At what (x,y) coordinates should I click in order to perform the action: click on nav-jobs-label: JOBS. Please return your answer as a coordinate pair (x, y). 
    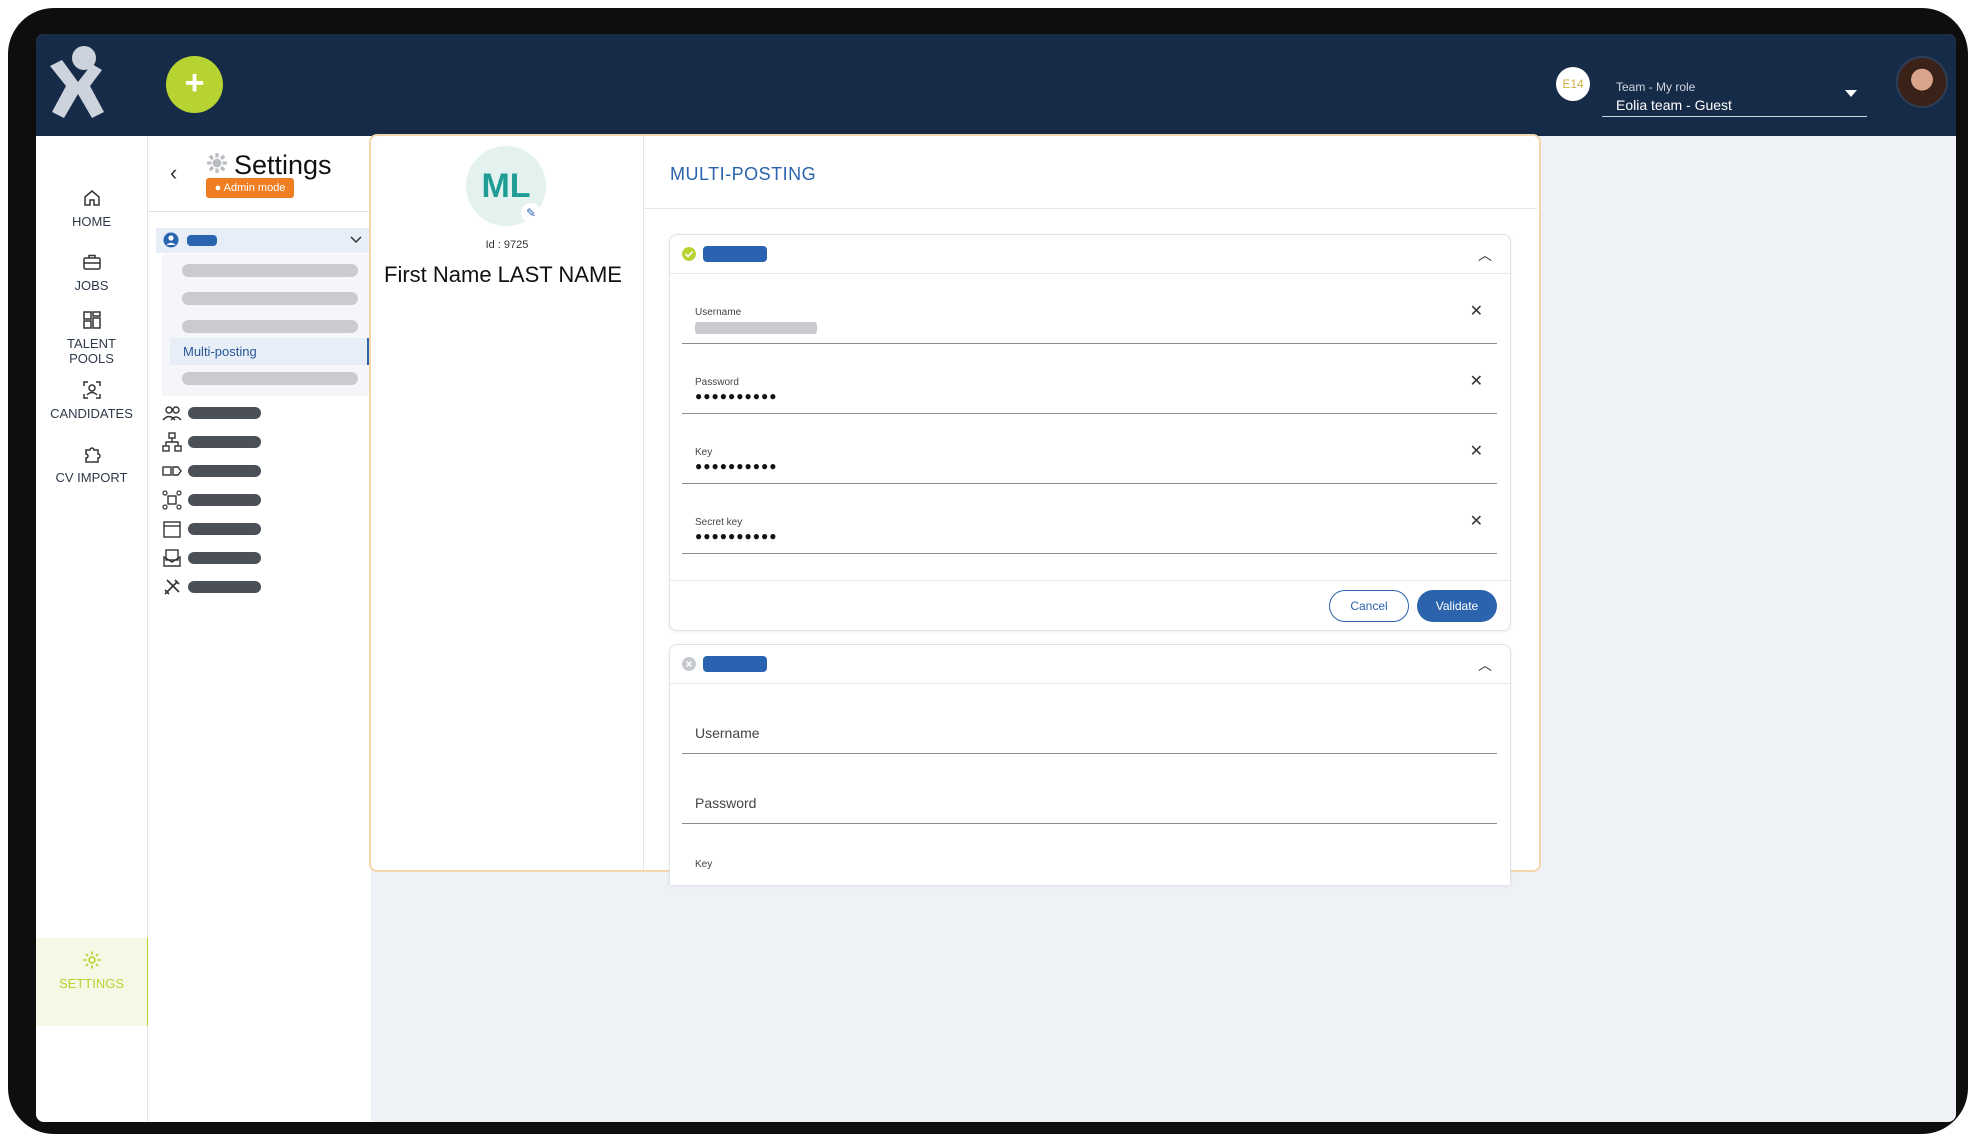
    Looking at the image, I should click on (91, 285).